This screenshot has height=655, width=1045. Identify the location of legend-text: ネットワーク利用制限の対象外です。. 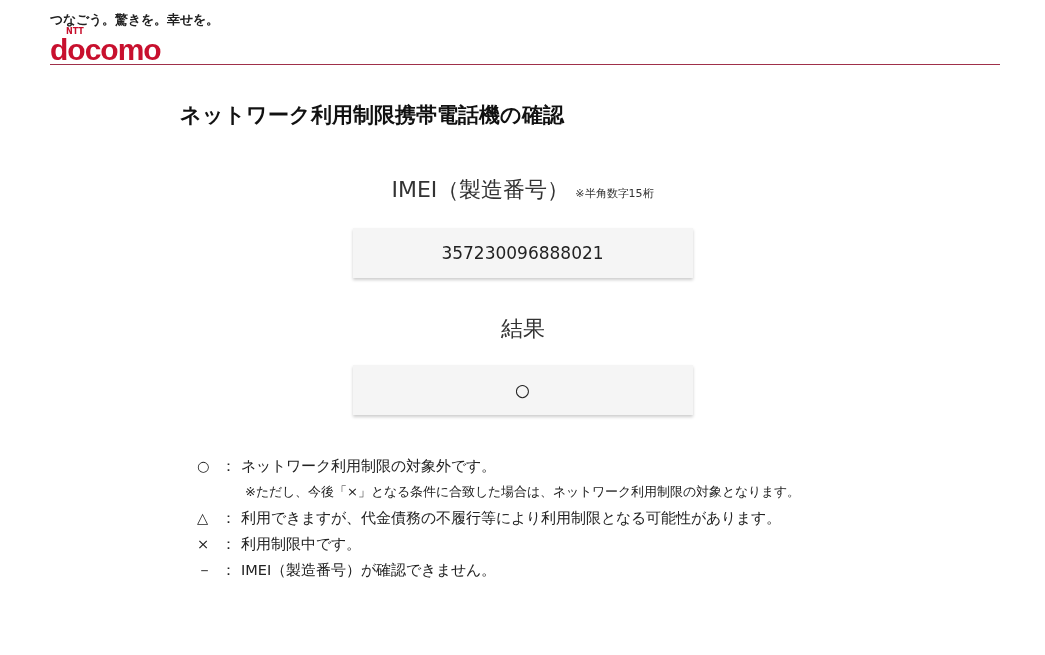
(368, 467).